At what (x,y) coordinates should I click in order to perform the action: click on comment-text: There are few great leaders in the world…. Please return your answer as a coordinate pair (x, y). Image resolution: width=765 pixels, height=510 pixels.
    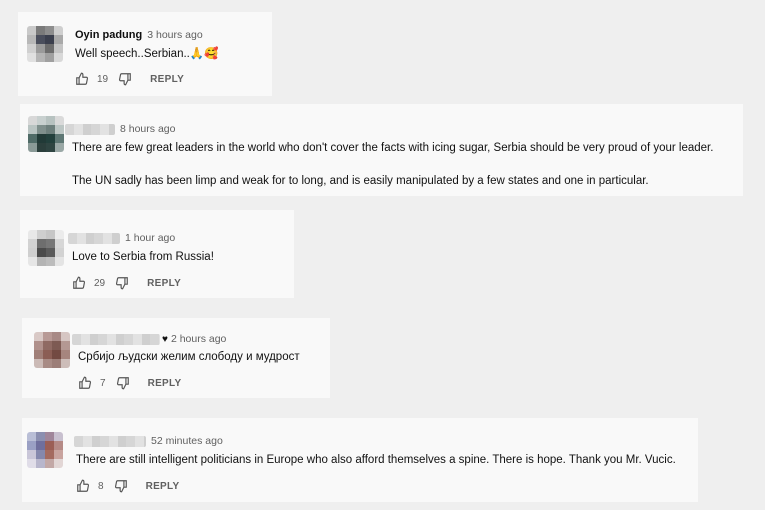
    Looking at the image, I should click on (393, 148).